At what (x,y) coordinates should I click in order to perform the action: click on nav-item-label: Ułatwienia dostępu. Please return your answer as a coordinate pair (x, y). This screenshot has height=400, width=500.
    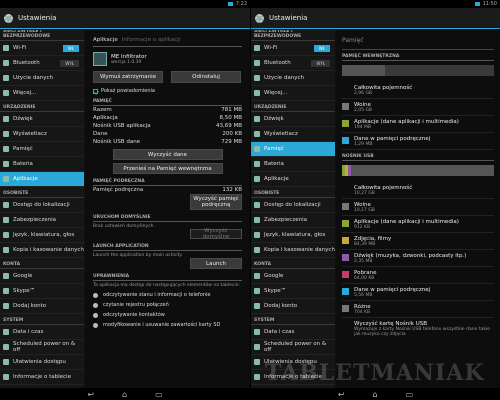
    Looking at the image, I should click on (39, 362).